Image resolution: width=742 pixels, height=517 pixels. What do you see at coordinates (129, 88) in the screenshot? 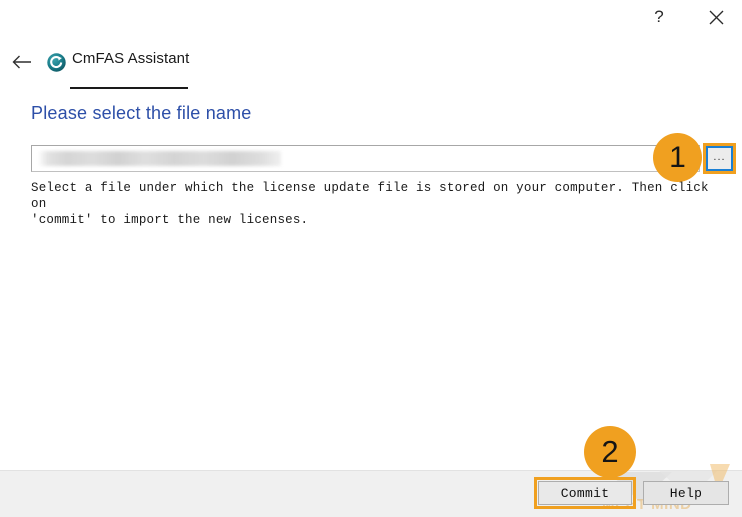
I see `title-underline` at bounding box center [129, 88].